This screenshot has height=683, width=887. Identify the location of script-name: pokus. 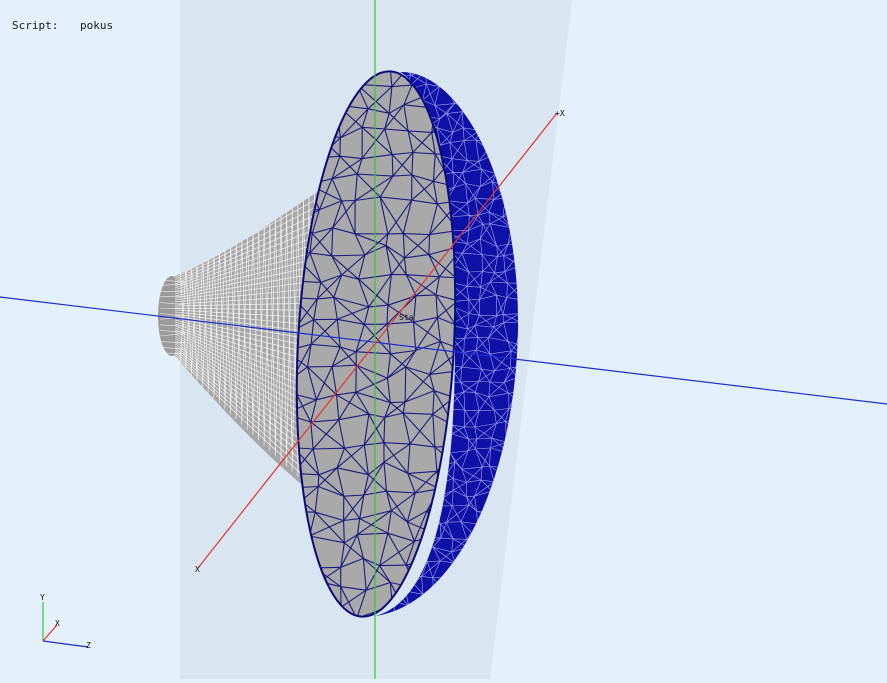
(96, 25).